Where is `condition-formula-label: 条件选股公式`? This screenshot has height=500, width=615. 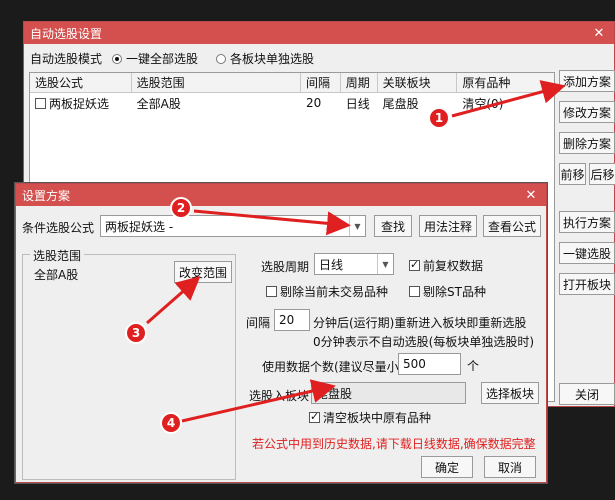
condition-formula-label: 条件选股公式 is located at coordinates (58, 228).